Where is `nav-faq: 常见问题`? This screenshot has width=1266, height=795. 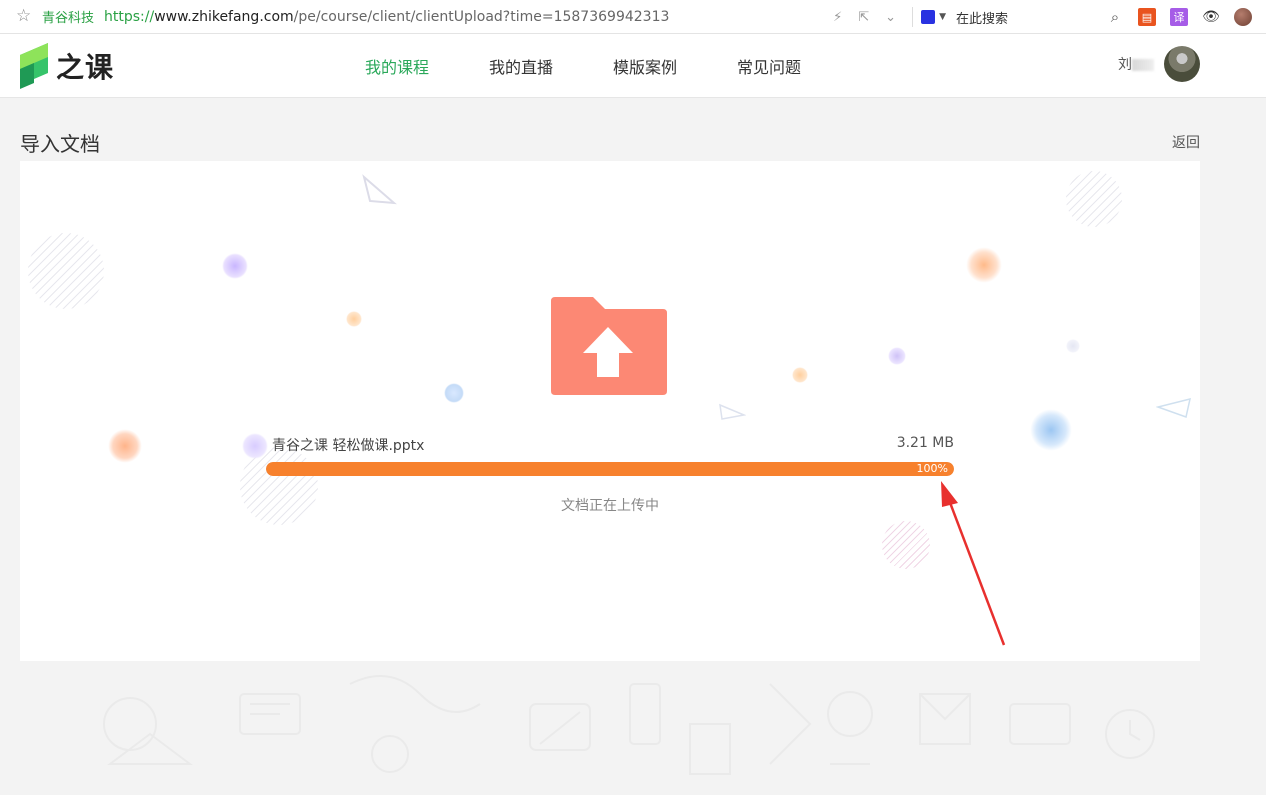 nav-faq: 常见问题 is located at coordinates (769, 66).